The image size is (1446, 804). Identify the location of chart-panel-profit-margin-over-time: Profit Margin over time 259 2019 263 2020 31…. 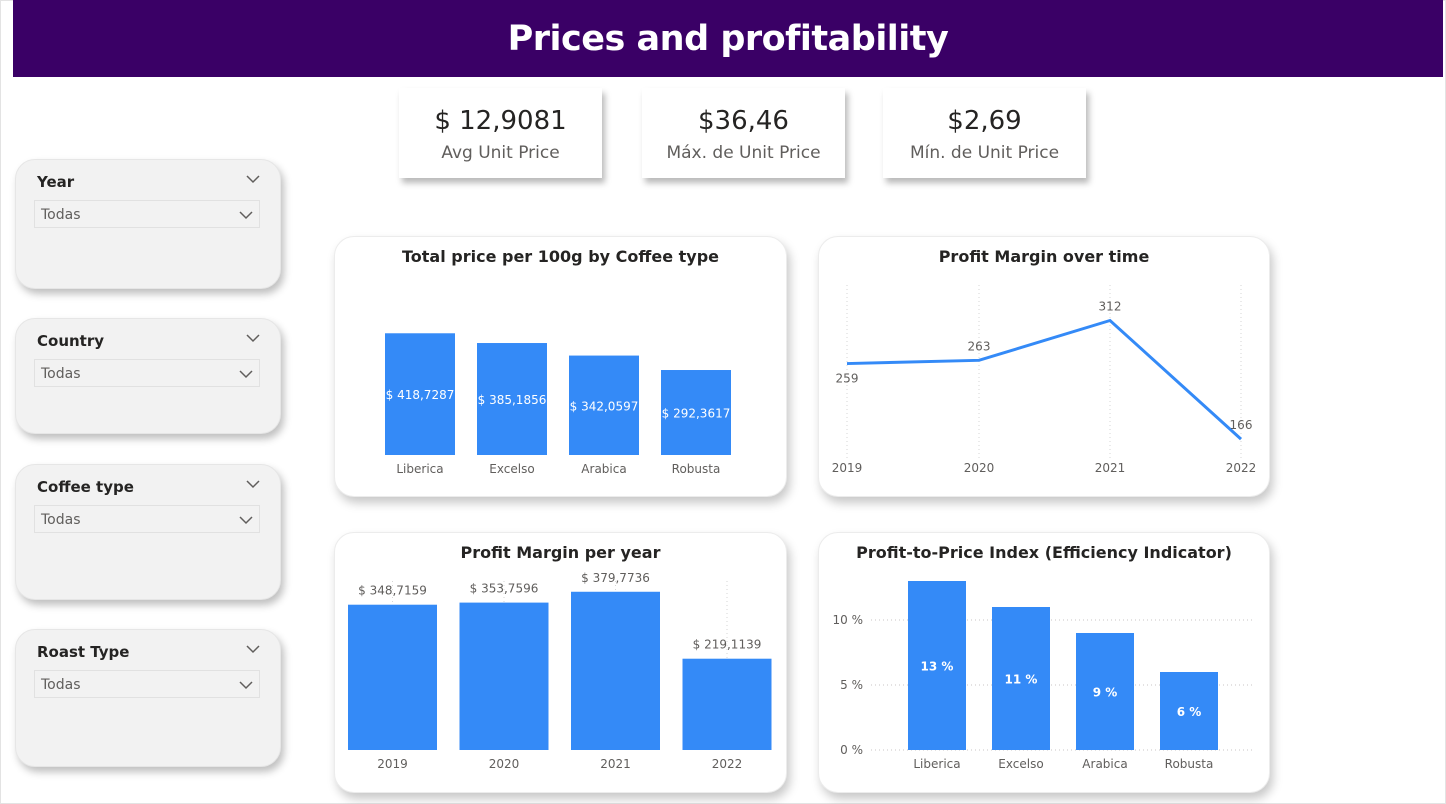
(1044, 366).